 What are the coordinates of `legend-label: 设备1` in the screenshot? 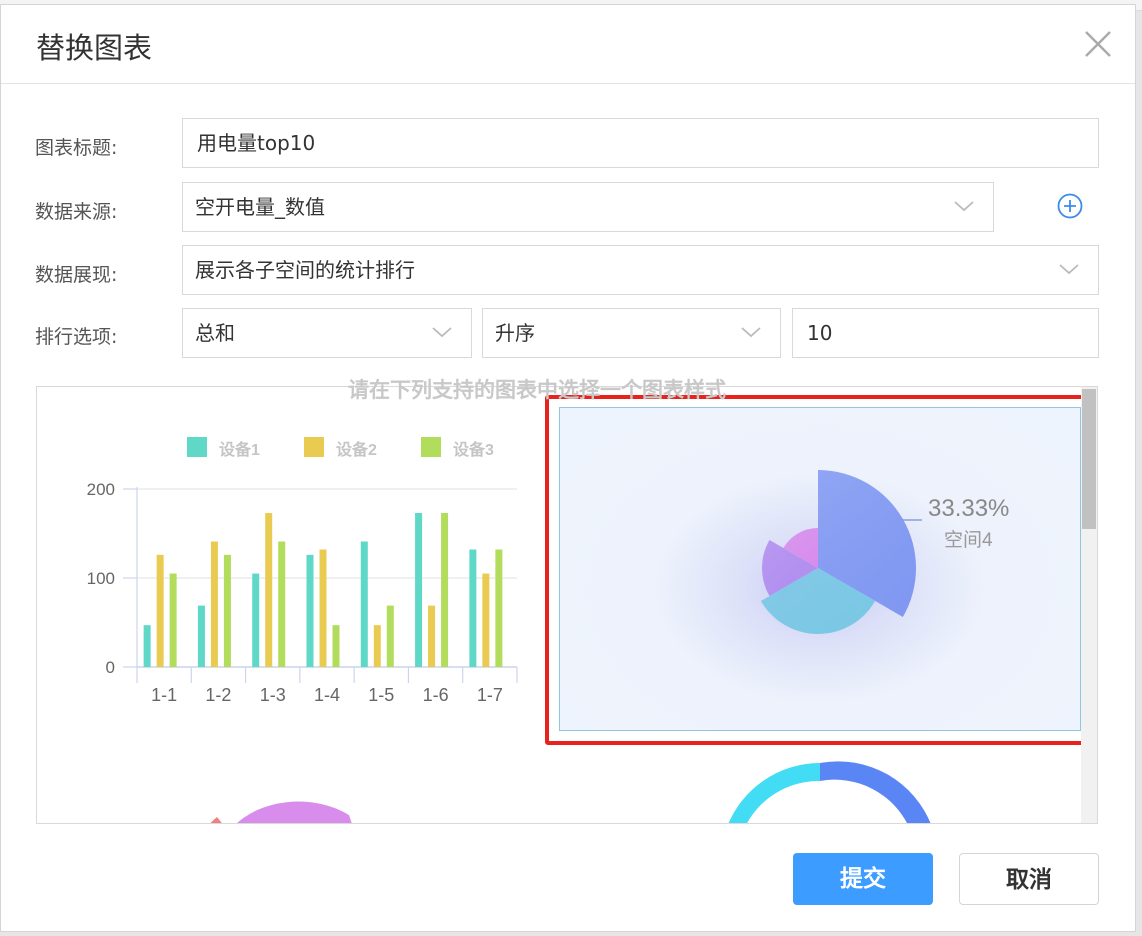 It's located at (239, 449).